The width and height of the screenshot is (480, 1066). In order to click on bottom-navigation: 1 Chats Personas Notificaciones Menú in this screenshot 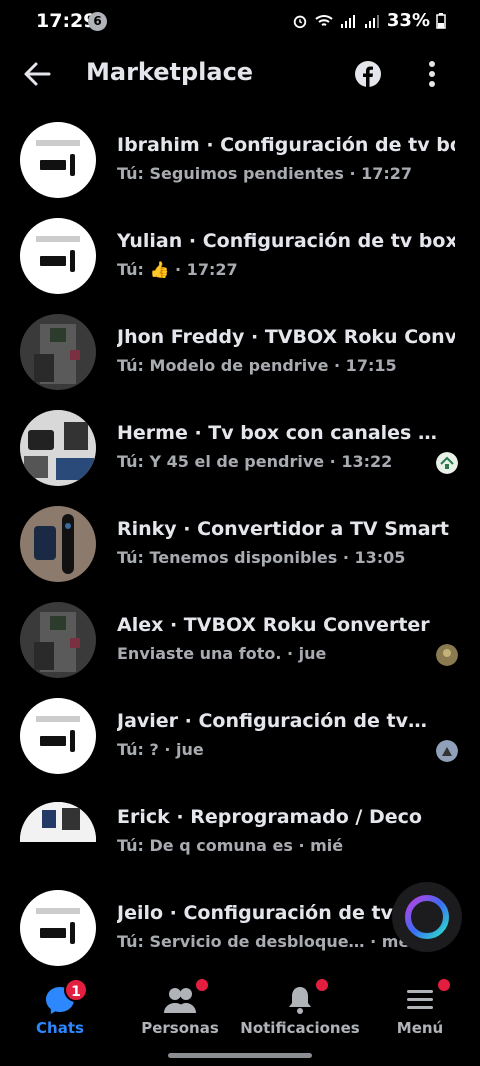, I will do `click(240, 1010)`.